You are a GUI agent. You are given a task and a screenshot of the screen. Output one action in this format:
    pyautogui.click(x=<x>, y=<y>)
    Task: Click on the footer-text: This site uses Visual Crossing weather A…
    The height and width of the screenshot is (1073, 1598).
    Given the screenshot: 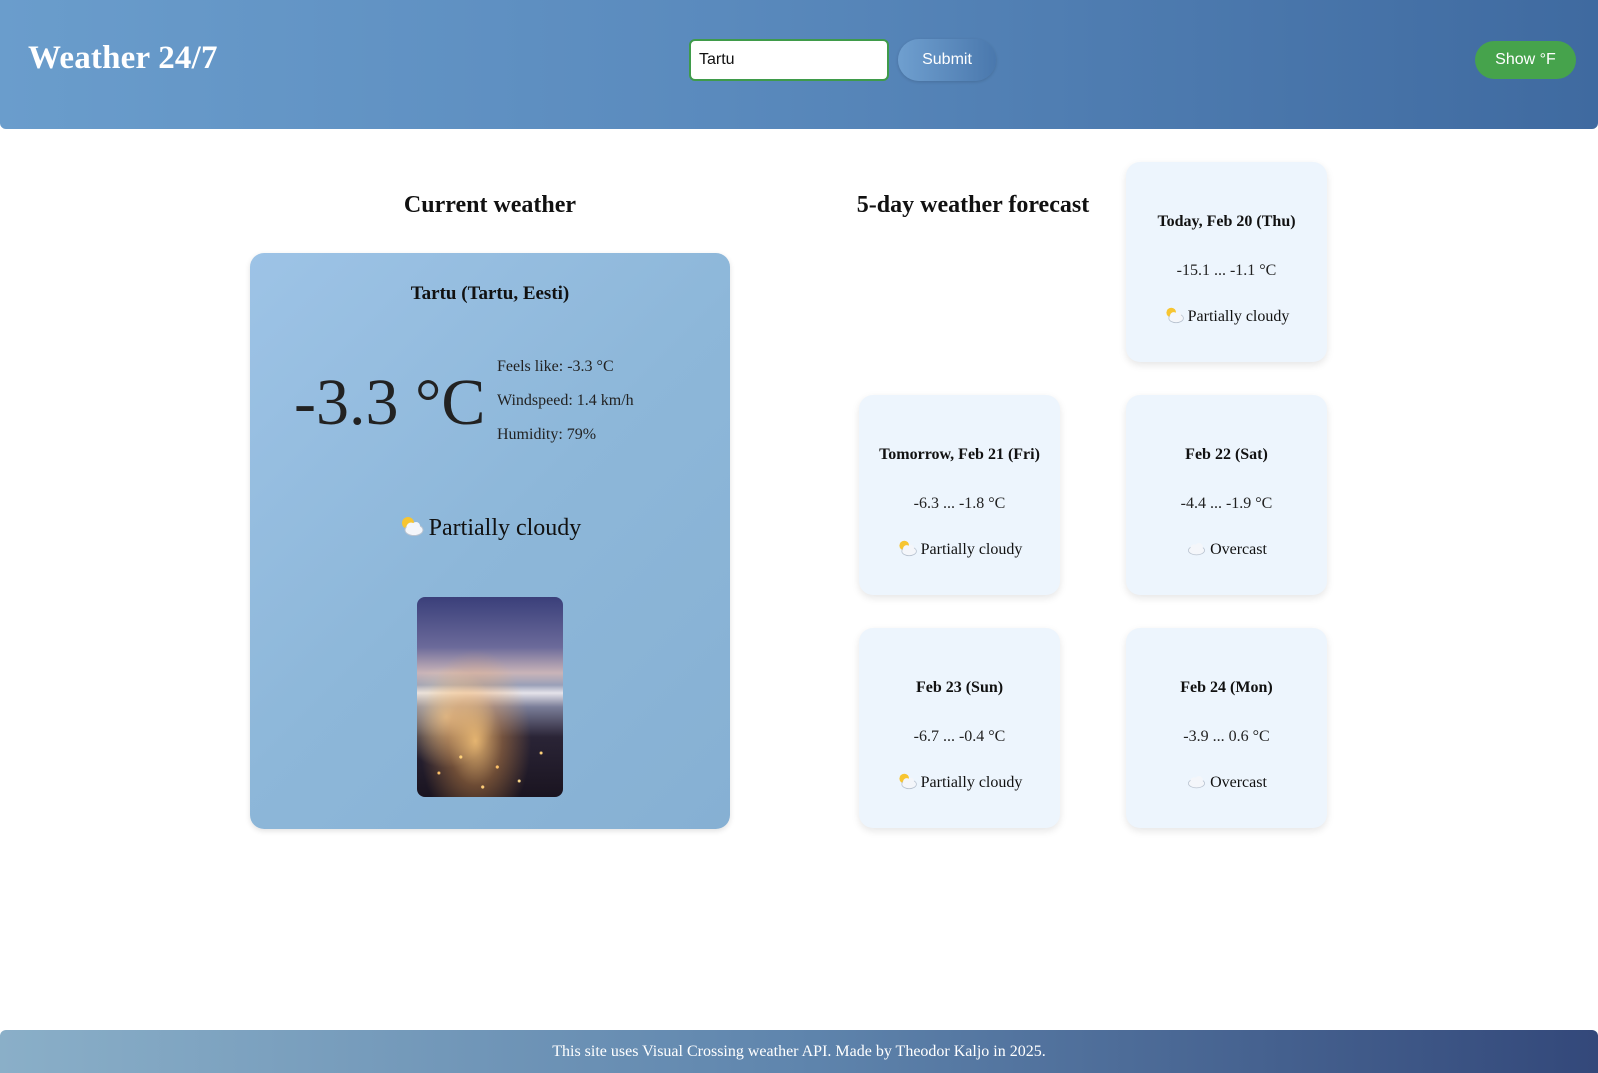 What is the action you would take?
    pyautogui.click(x=799, y=1051)
    